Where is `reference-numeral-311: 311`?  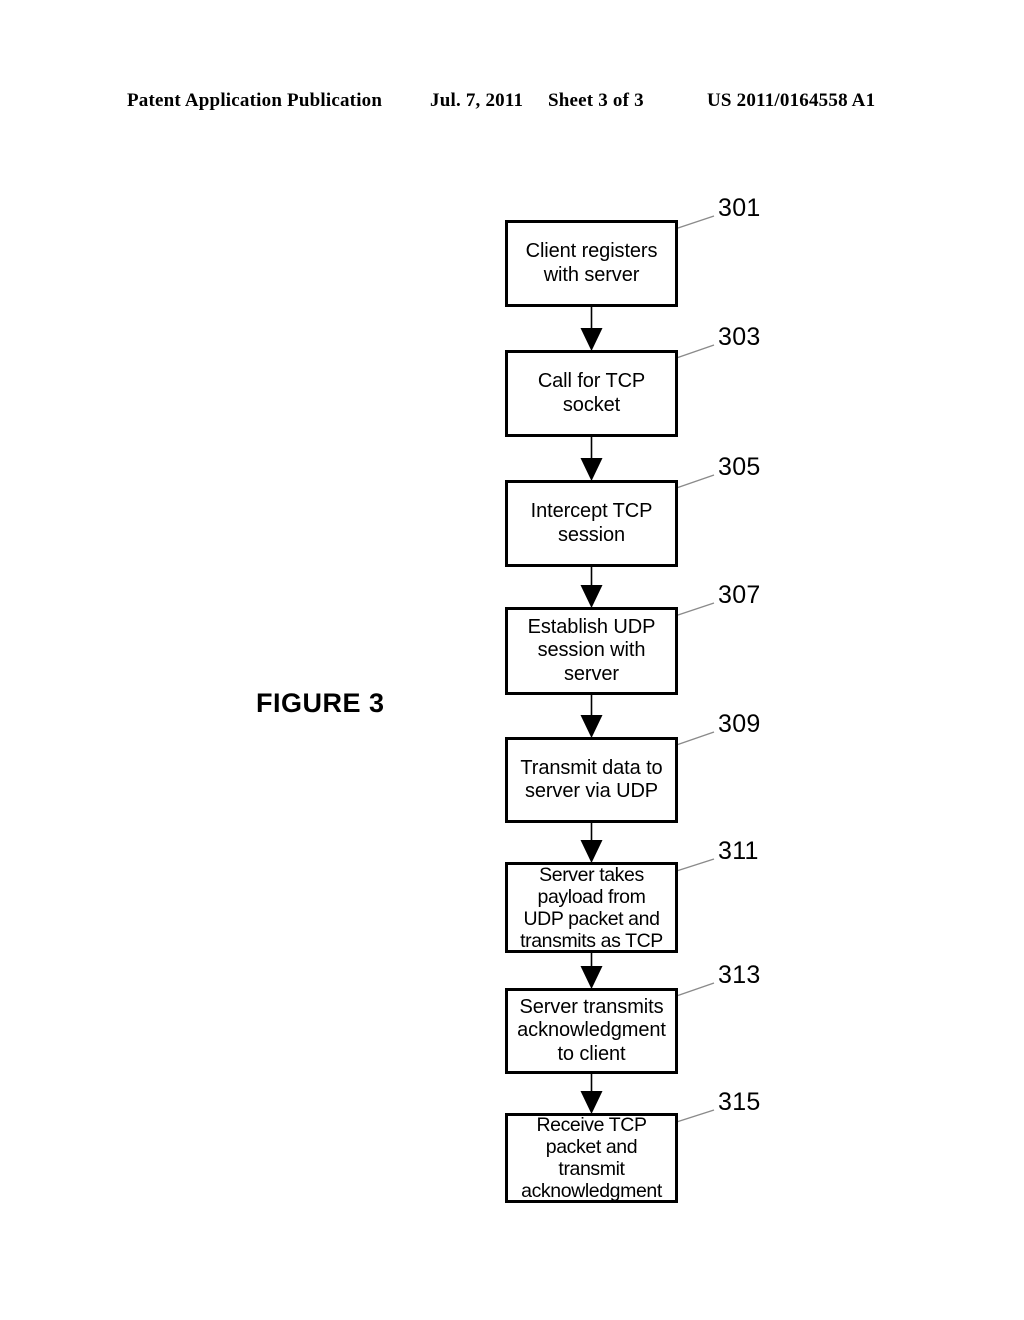 reference-numeral-311: 311 is located at coordinates (738, 851).